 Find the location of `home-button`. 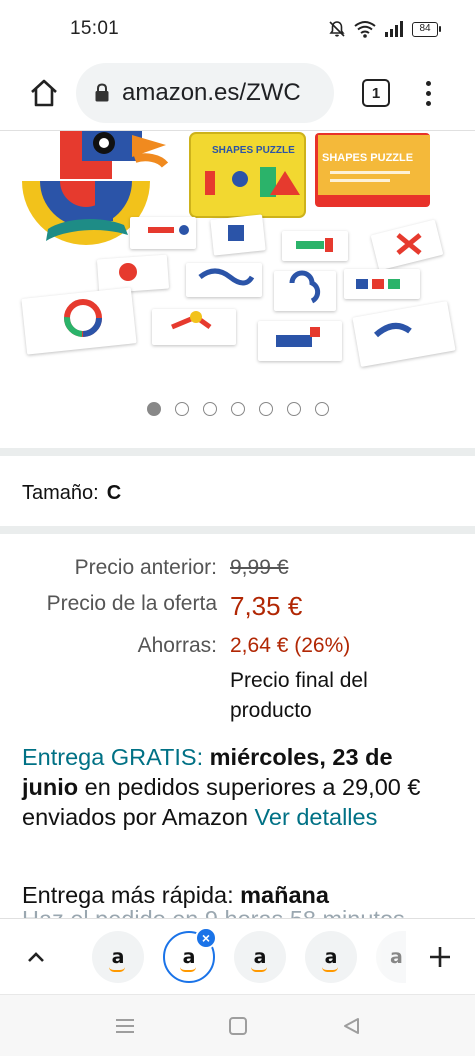

home-button is located at coordinates (44, 93).